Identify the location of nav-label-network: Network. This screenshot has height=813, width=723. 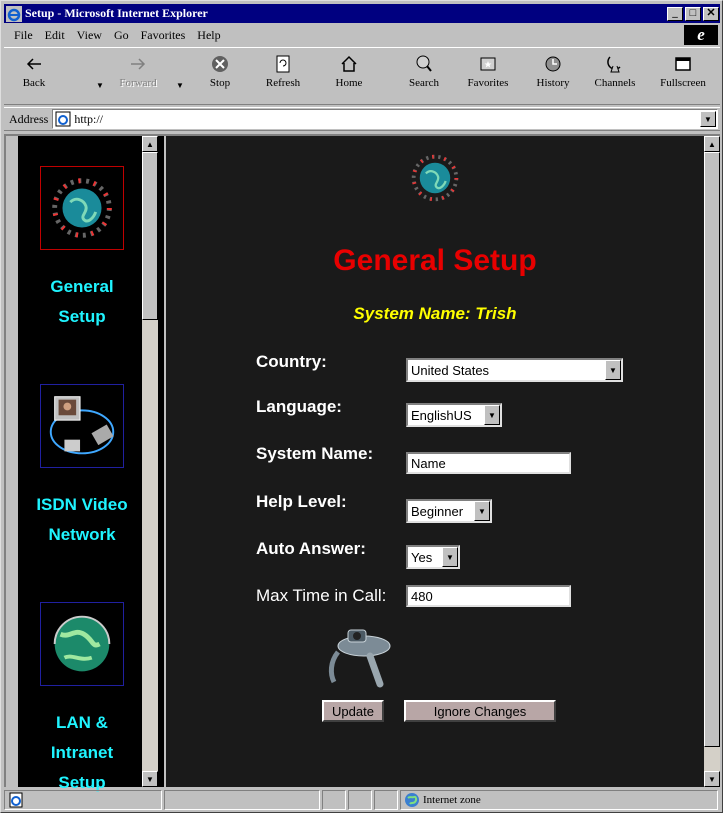
(82, 534).